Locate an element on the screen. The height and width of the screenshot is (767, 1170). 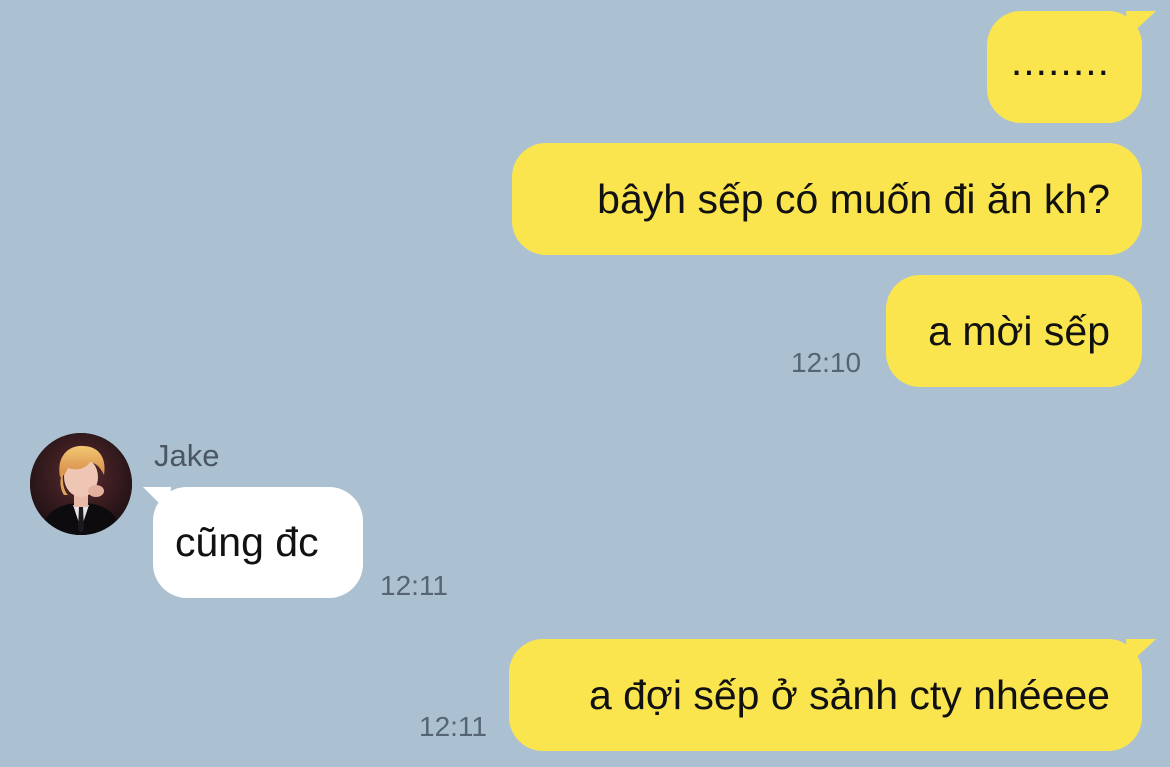
avatar-photo-icon is located at coordinates (81, 484).